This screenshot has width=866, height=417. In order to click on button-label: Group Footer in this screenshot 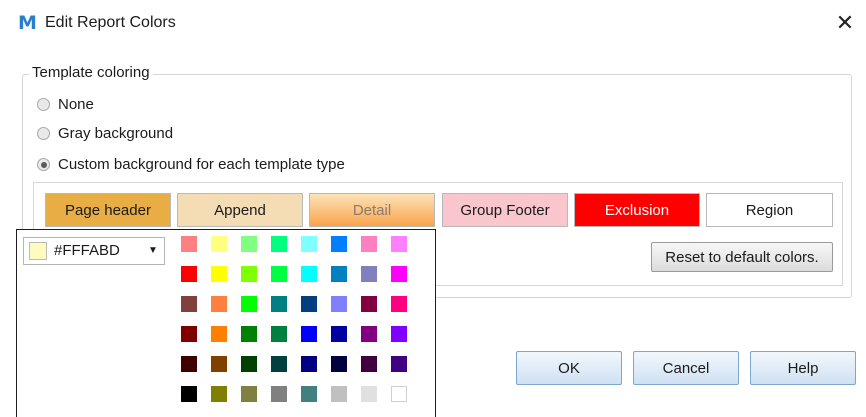, I will do `click(505, 210)`.